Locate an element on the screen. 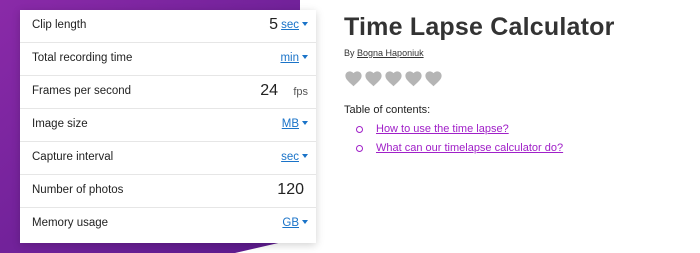 The image size is (700, 253). image-size-unit-select: MB is located at coordinates (295, 124).